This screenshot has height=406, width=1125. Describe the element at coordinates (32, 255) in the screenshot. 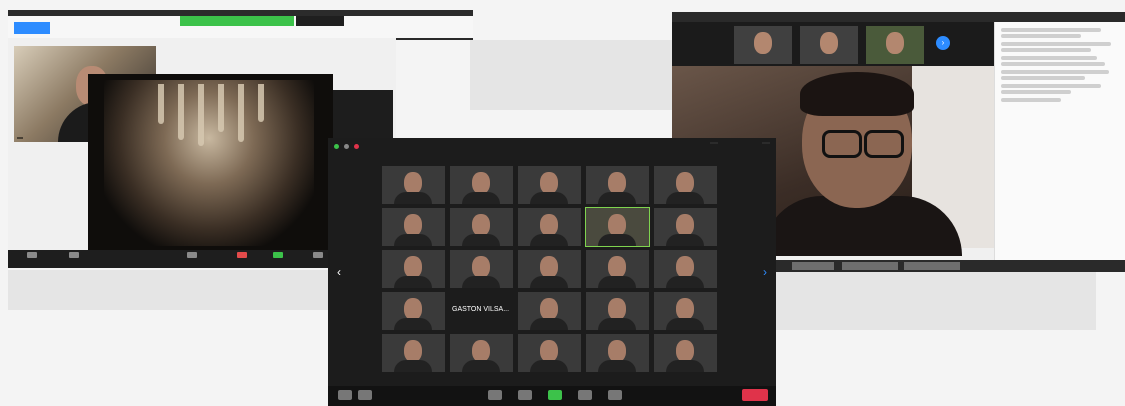

I see `mute-button` at that location.